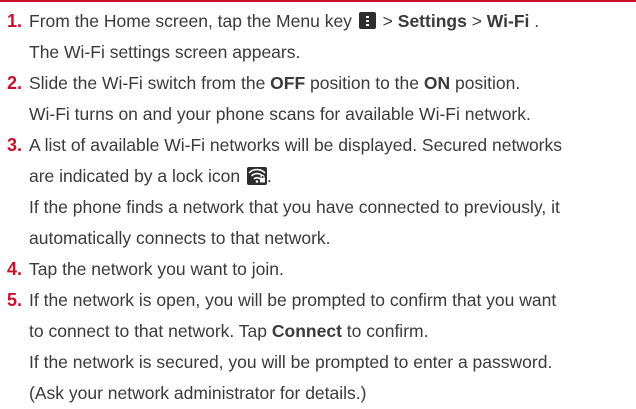 This screenshot has height=409, width=636. I want to click on step-5-text-end: to confirm., so click(387, 331).